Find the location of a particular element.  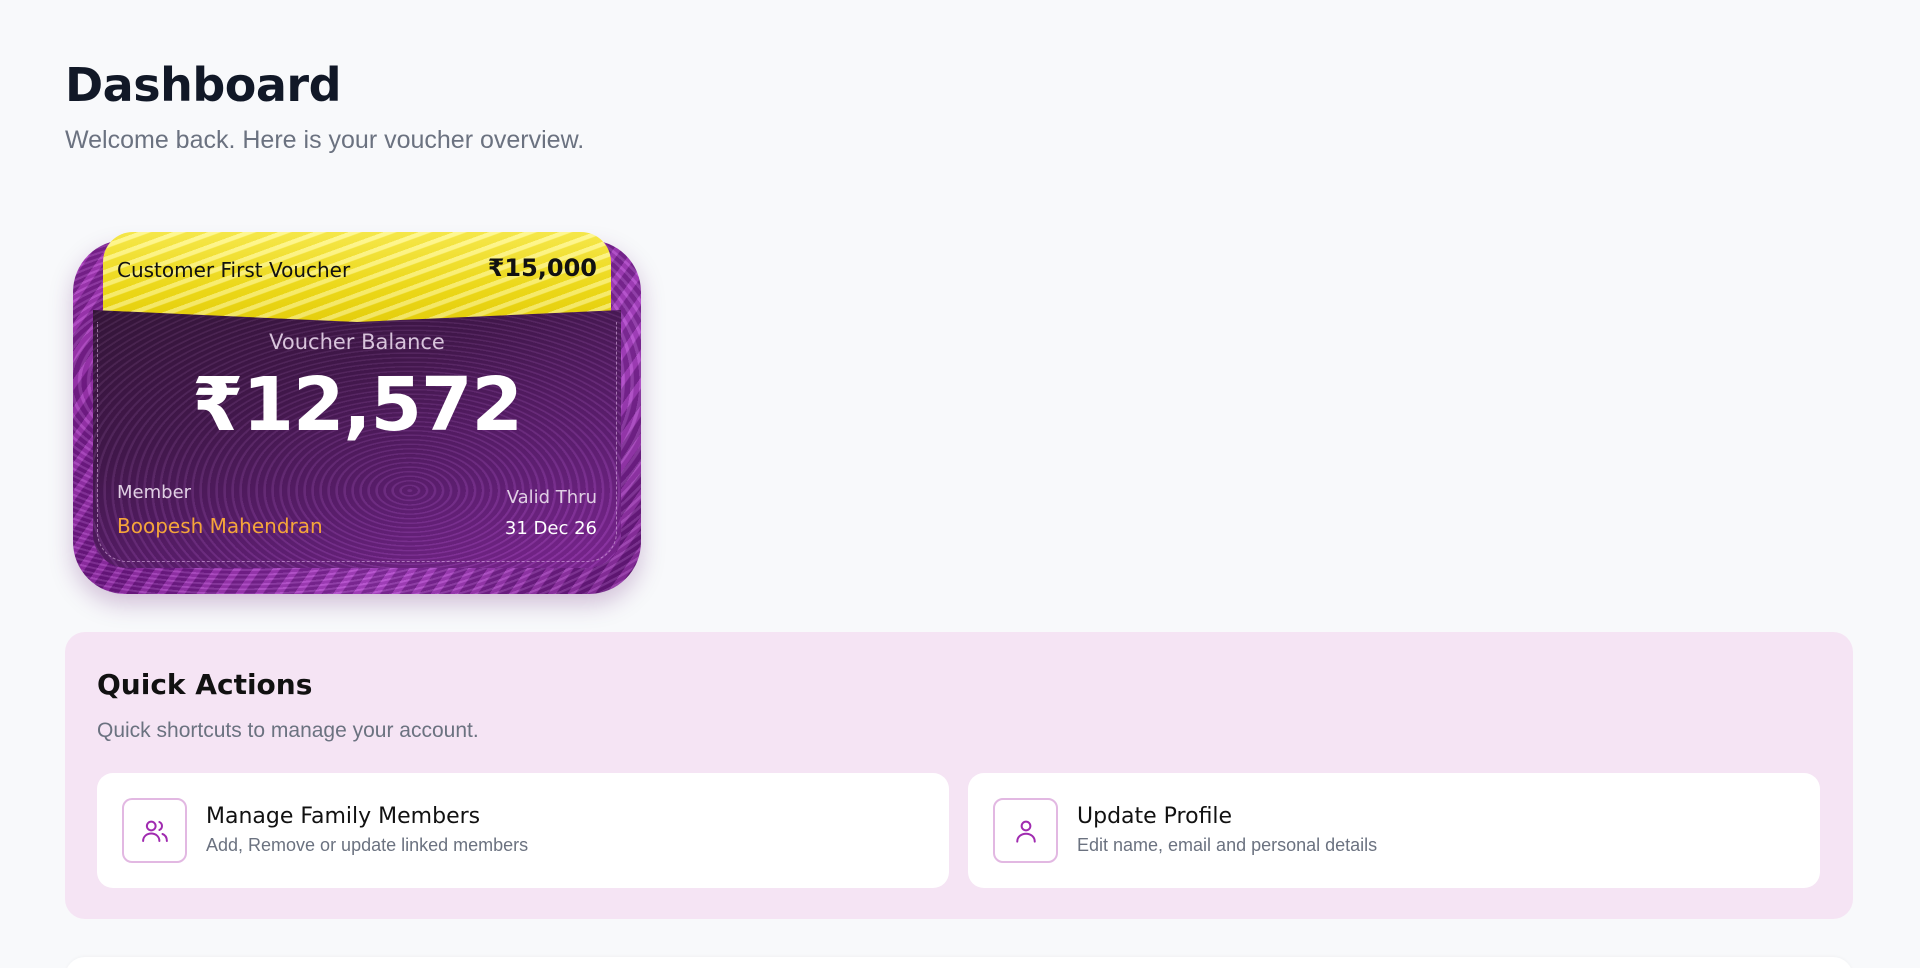

member-label: Member is located at coordinates (154, 492).